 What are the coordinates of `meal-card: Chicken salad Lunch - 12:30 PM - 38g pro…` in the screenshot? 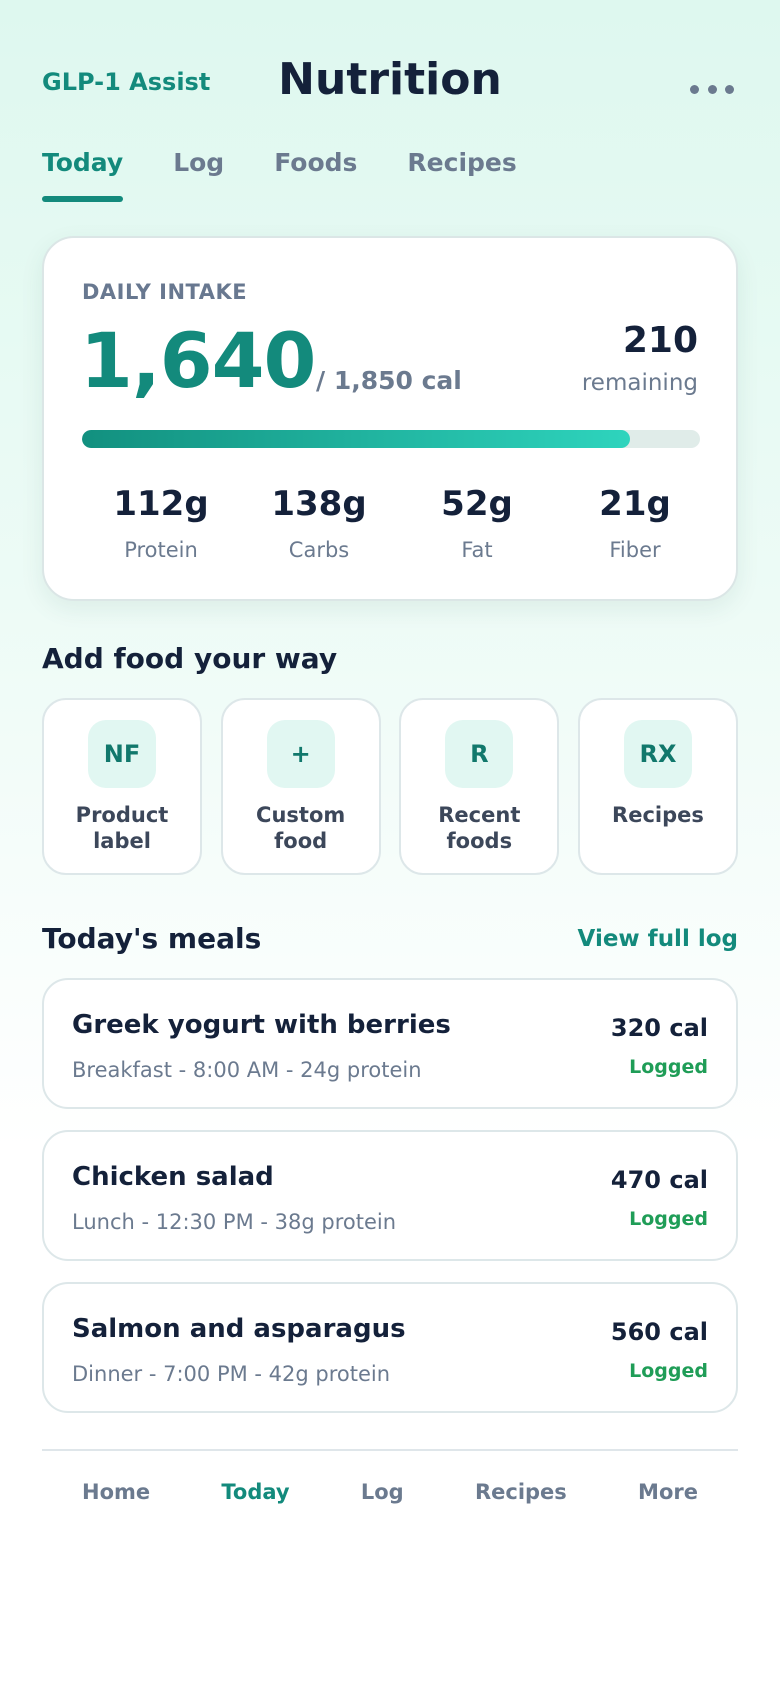 It's located at (390, 1195).